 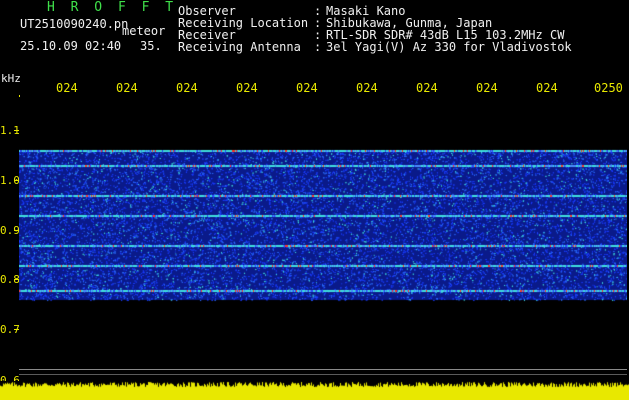 What do you see at coordinates (112, 7) in the screenshot?
I see `app-title: H R O F F T` at bounding box center [112, 7].